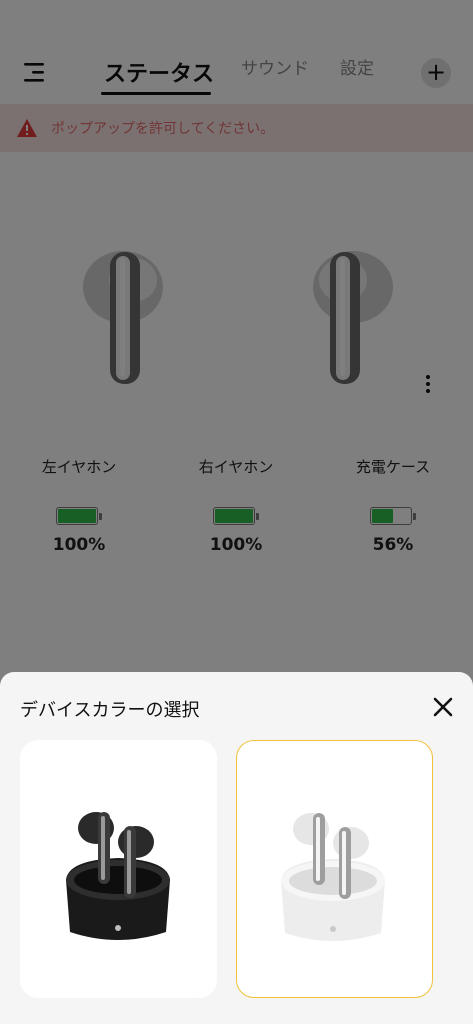 This screenshot has width=473, height=1024. What do you see at coordinates (118, 876) in the screenshot?
I see `black-earbuds-image` at bounding box center [118, 876].